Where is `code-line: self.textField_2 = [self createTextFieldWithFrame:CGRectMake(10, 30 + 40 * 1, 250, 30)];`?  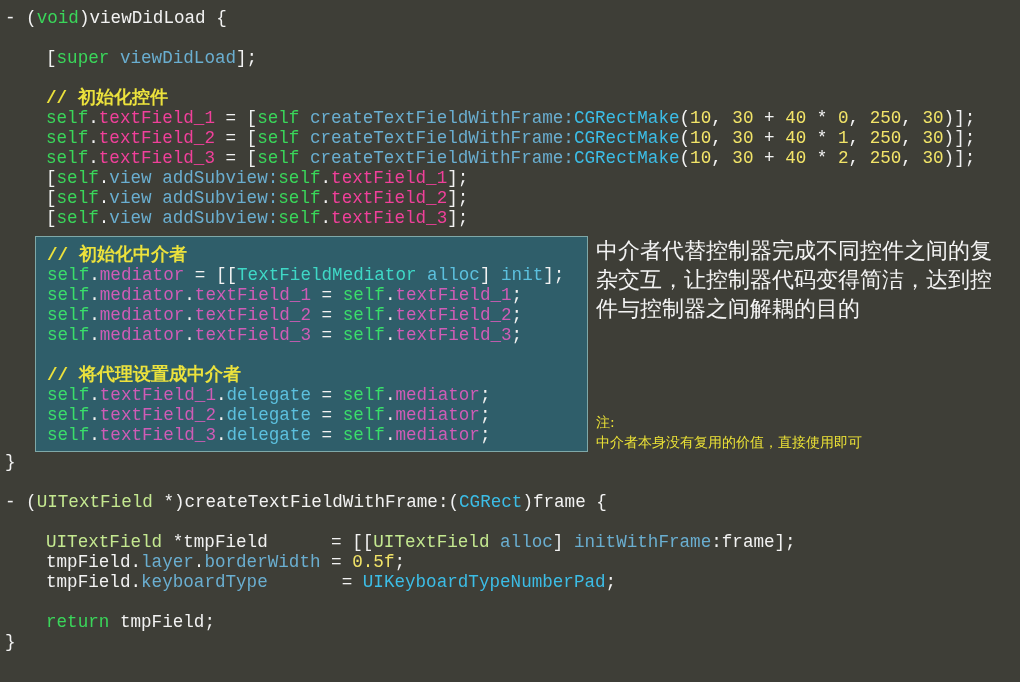 code-line: self.textField_2 = [self createTextFieldWithFrame:CGRectMake(10, 30 + 40 * 1, 250, 30)]; is located at coordinates (511, 138).